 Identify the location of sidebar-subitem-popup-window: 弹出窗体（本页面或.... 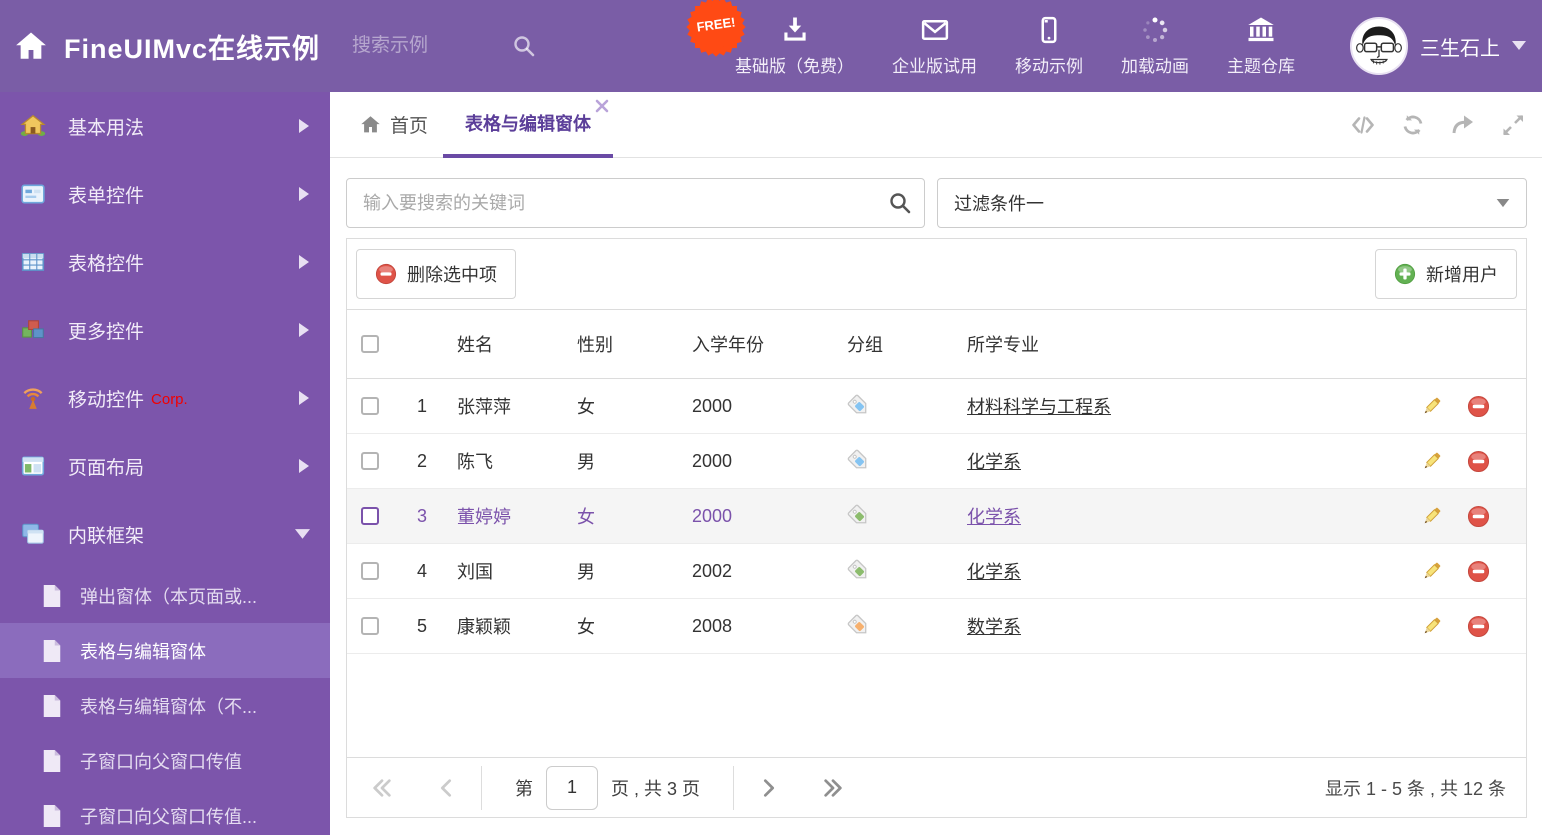
(165, 595).